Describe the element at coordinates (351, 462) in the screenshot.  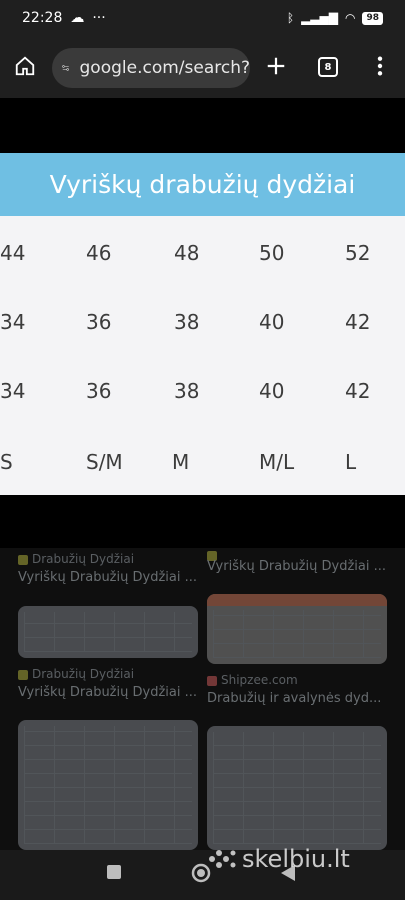
I see `size-cell: L` at that location.